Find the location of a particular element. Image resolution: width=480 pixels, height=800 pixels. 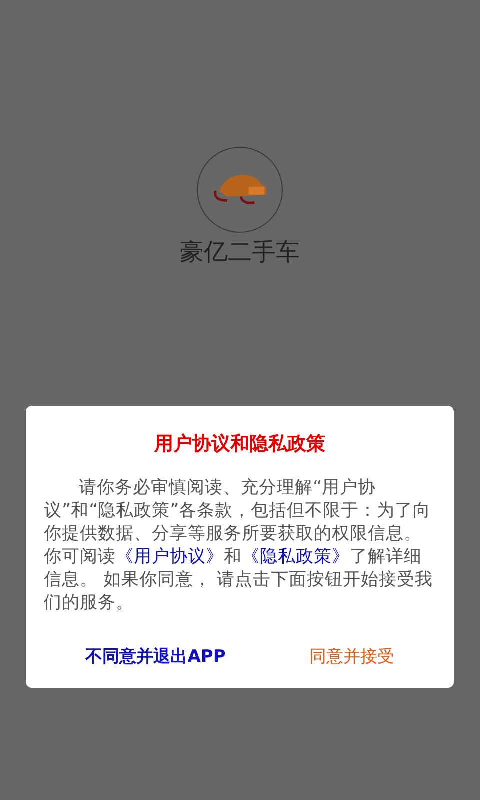

decline-button: 不同意并退出APP is located at coordinates (156, 657).